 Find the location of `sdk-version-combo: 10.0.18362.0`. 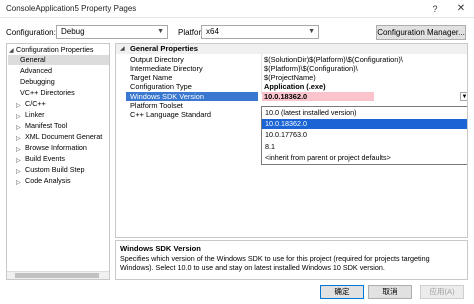

sdk-version-combo: 10.0.18362.0 is located at coordinates (318, 96).